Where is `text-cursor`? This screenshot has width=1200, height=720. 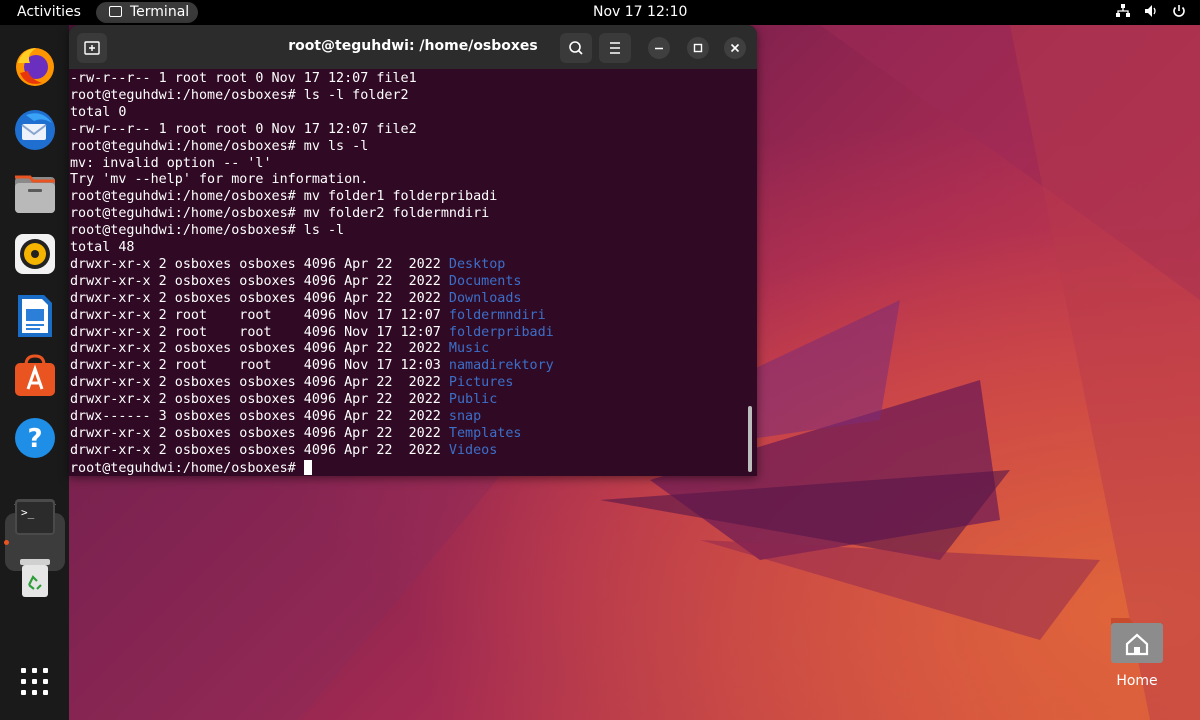 text-cursor is located at coordinates (307, 467).